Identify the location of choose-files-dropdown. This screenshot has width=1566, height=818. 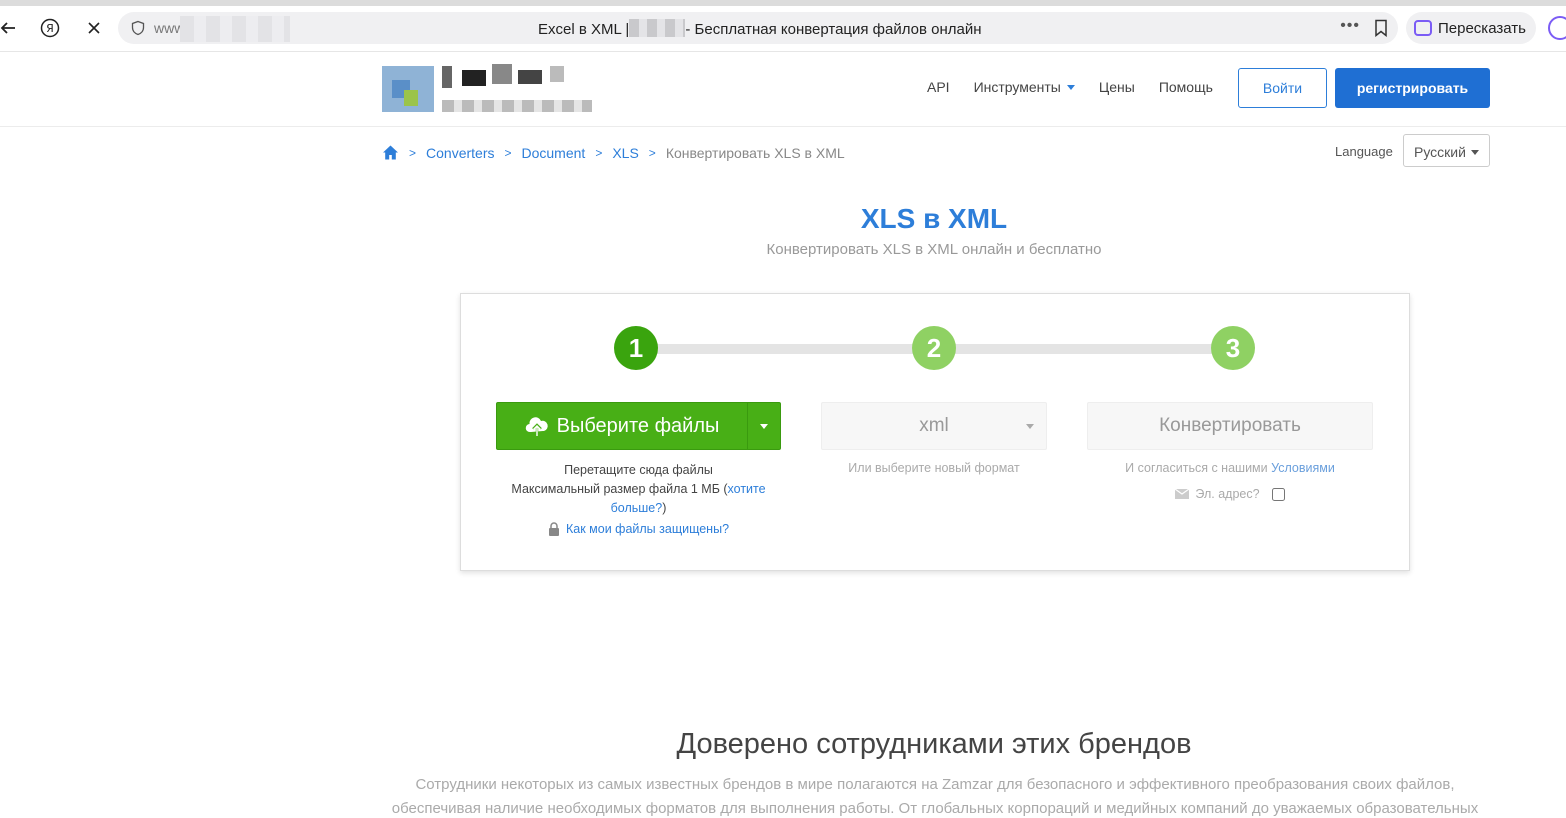
(763, 426).